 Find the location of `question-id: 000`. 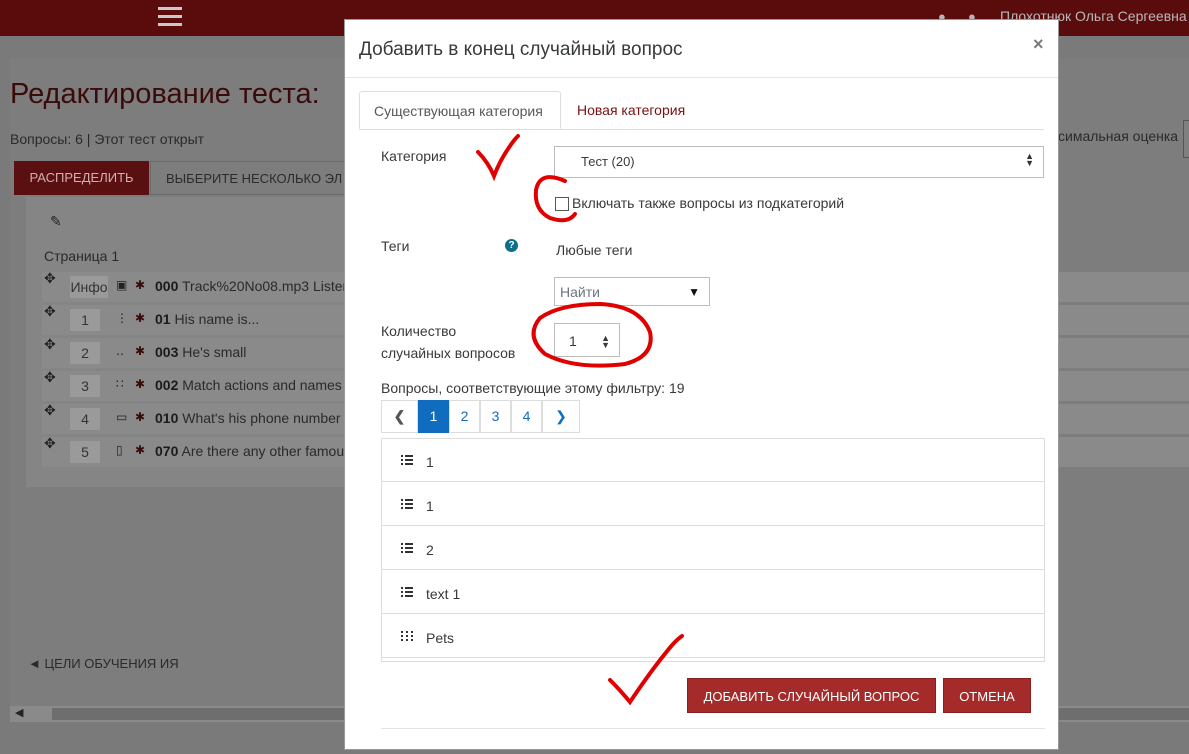

question-id: 000 is located at coordinates (167, 286).